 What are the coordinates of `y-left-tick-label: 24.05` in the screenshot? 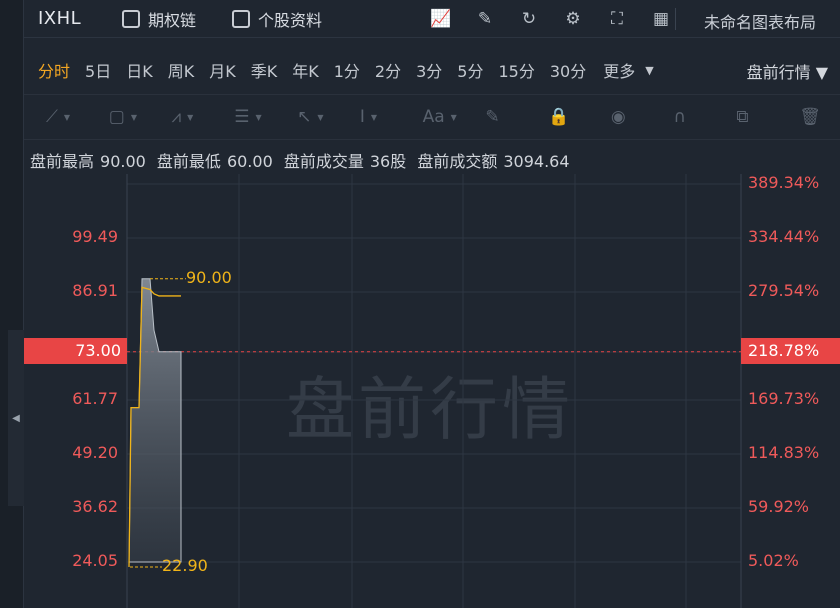 It's located at (95, 560).